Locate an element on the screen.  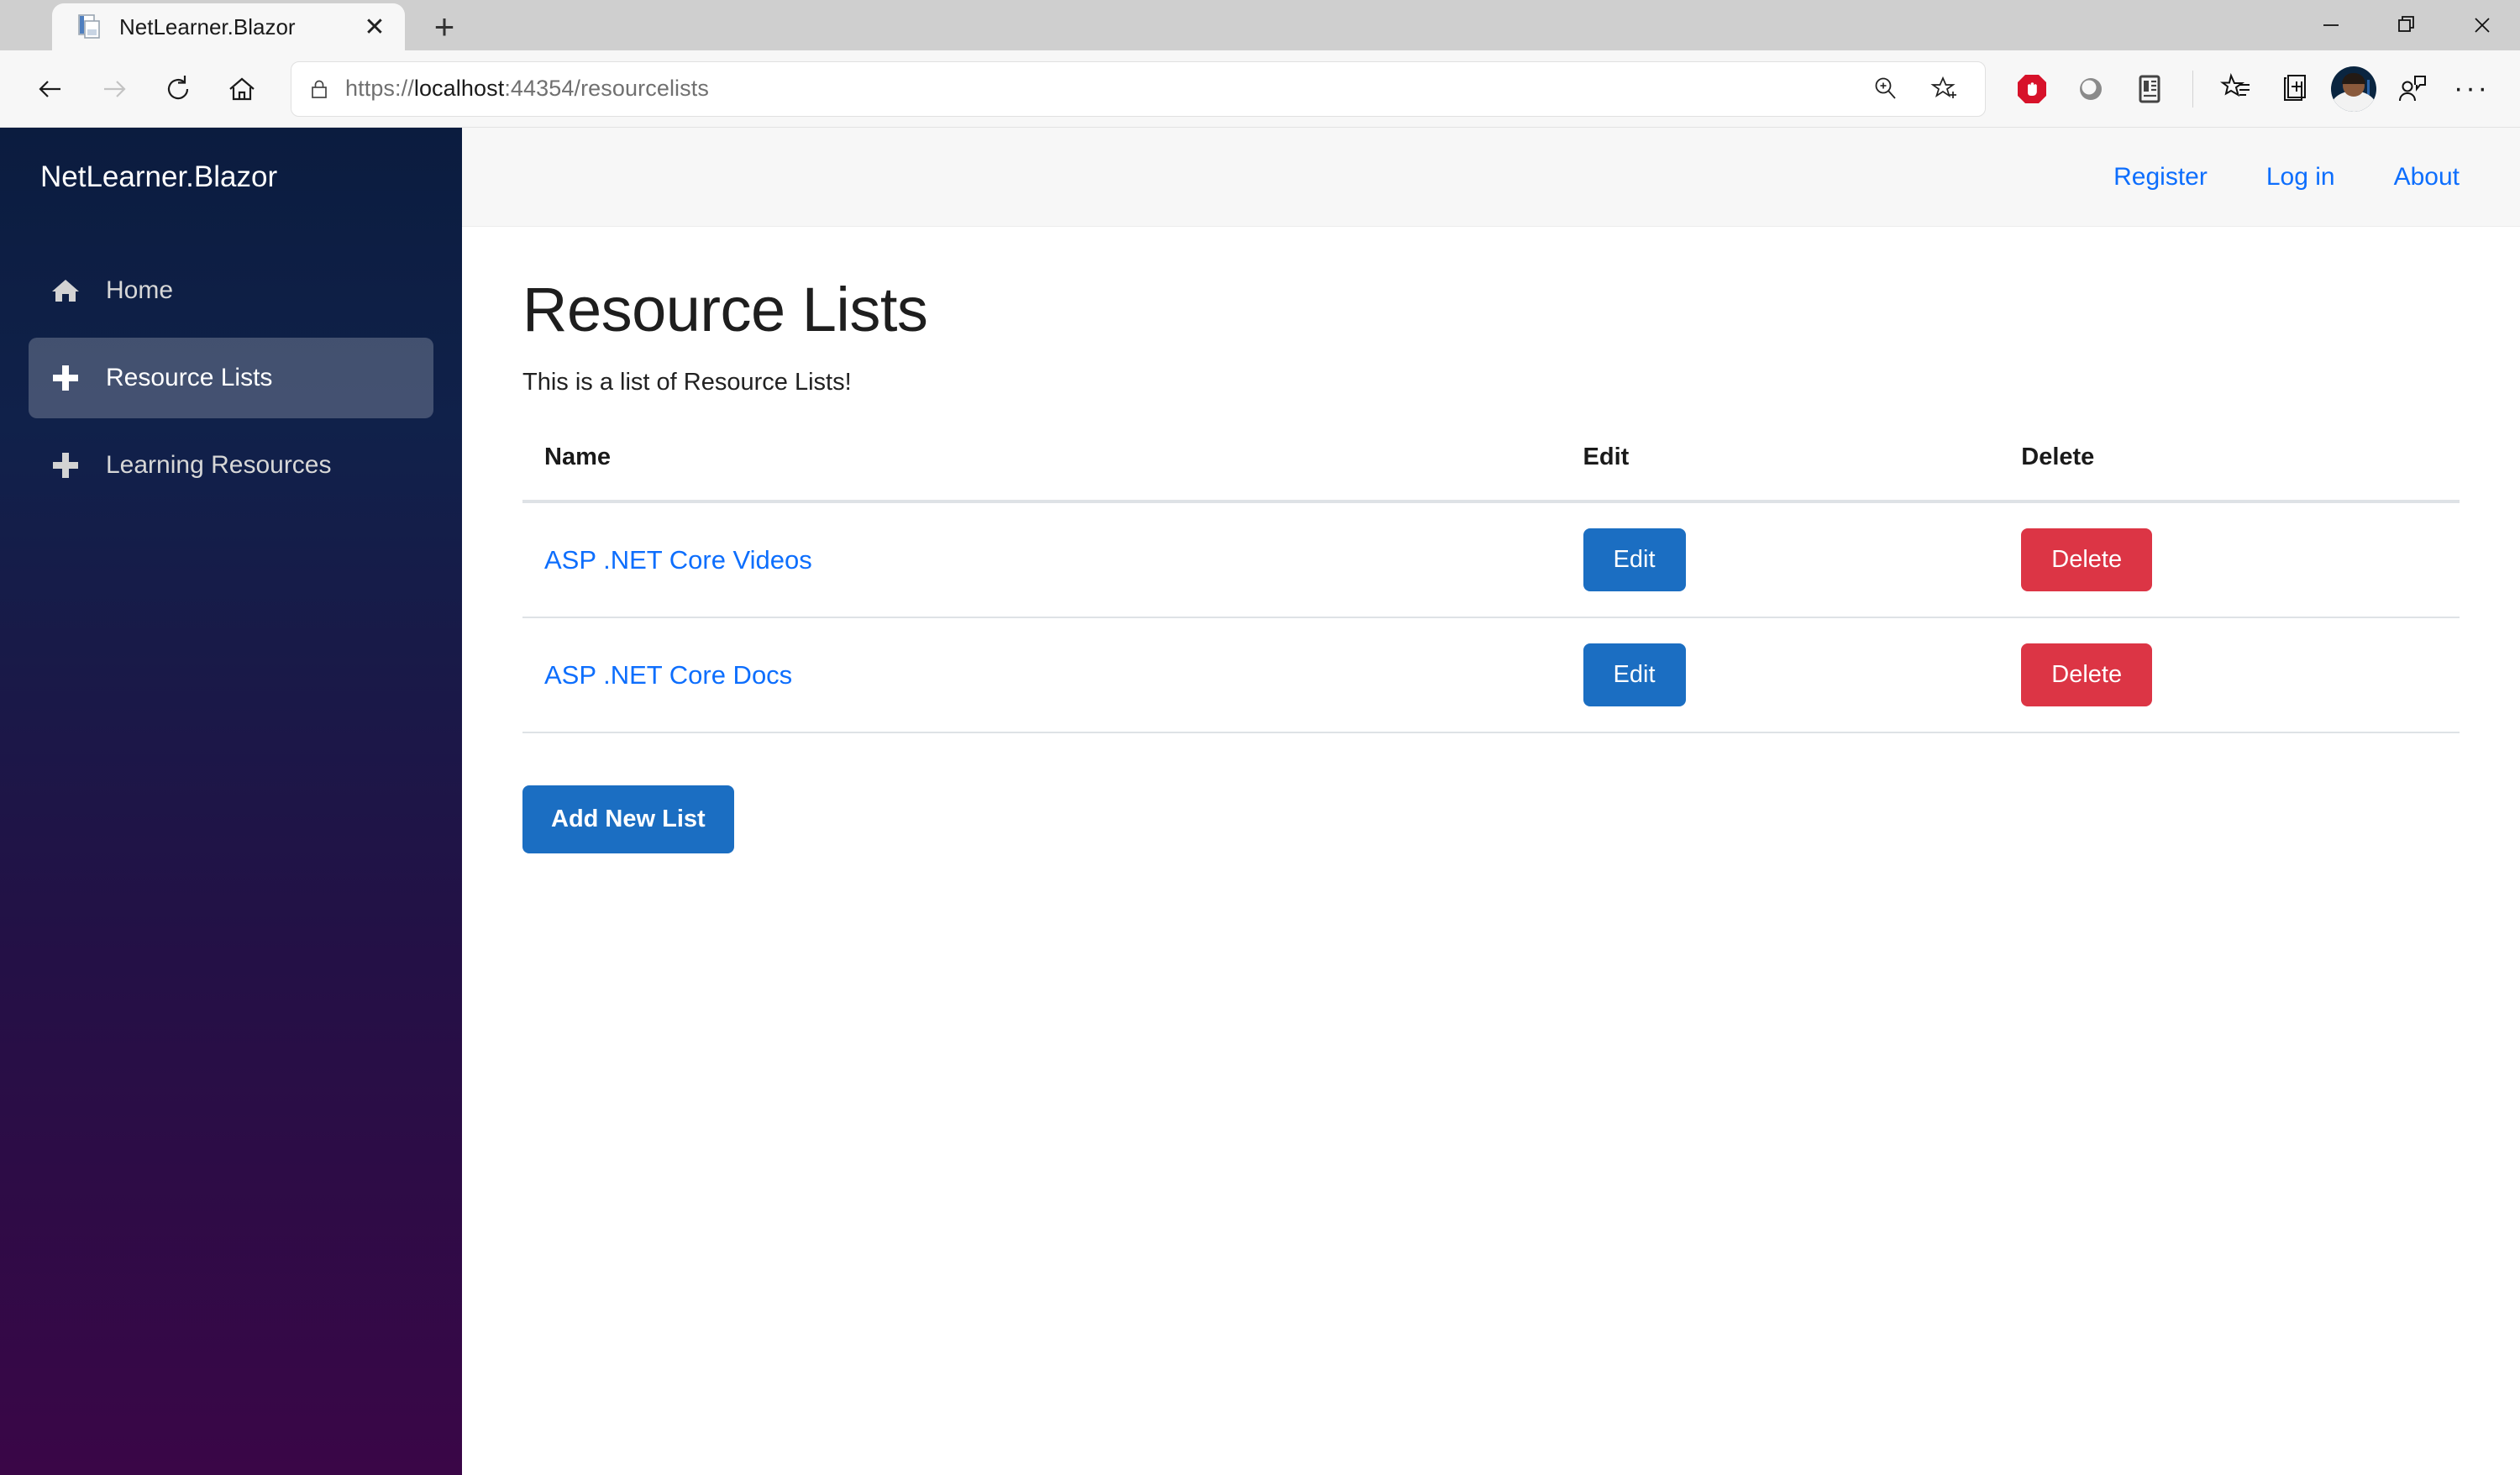
profile-avatar is located at coordinates (2354, 89).